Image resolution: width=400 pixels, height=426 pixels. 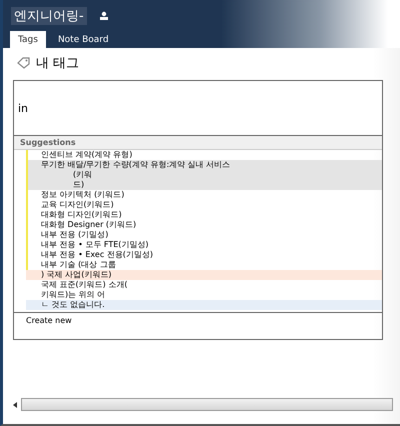 What do you see at coordinates (198, 325) in the screenshot?
I see `create-new-link: Create new` at bounding box center [198, 325].